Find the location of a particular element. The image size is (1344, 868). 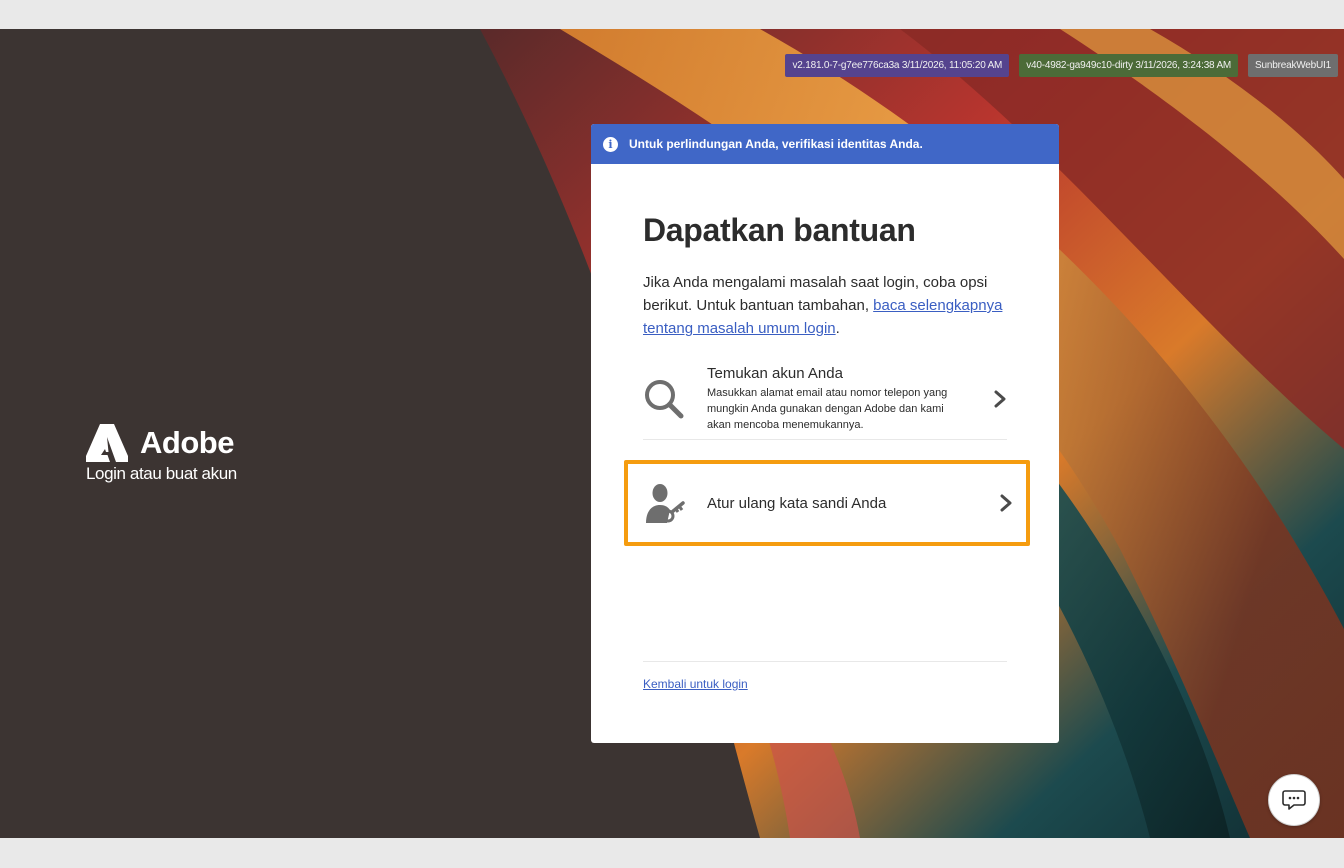

adobe-logo-icon is located at coordinates (107, 443).